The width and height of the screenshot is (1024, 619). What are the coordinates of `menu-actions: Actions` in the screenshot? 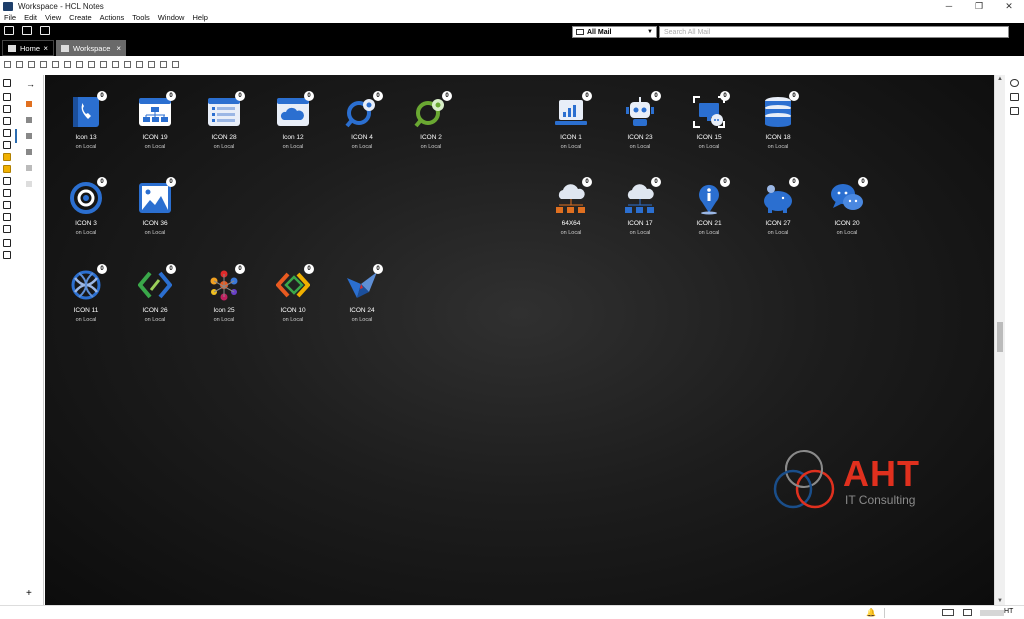 It's located at (112, 17).